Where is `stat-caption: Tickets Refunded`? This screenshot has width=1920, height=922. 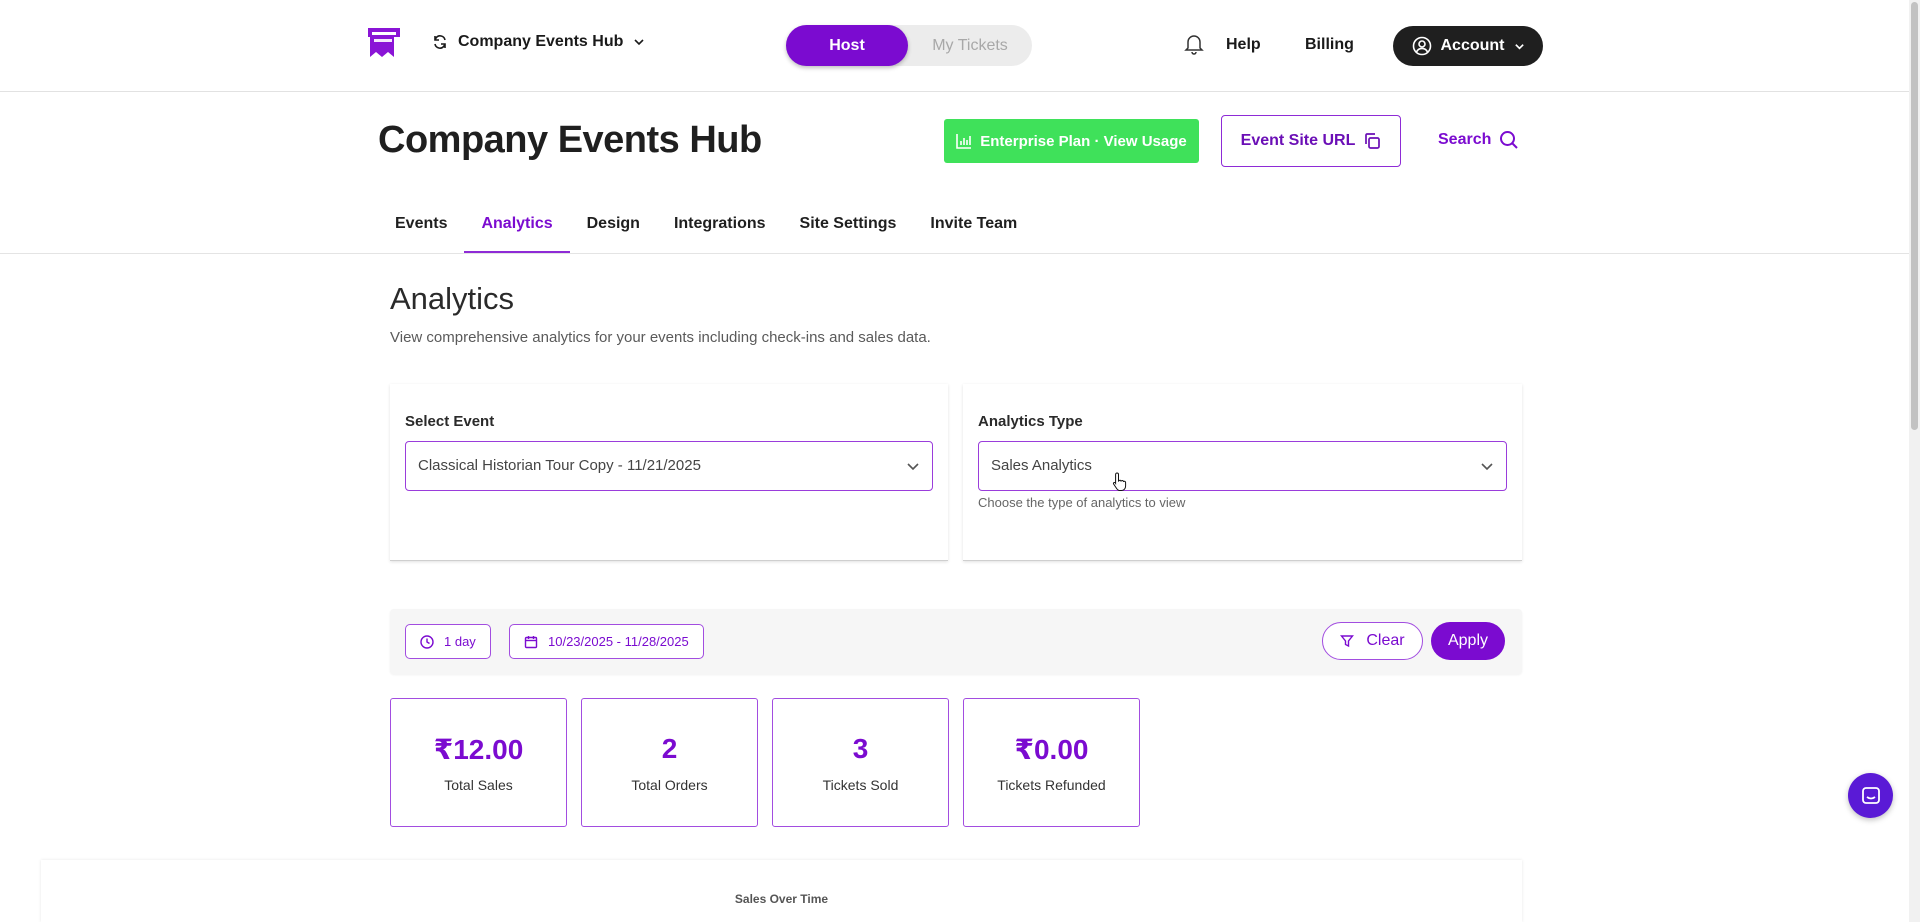
stat-caption: Tickets Refunded is located at coordinates (1051, 785).